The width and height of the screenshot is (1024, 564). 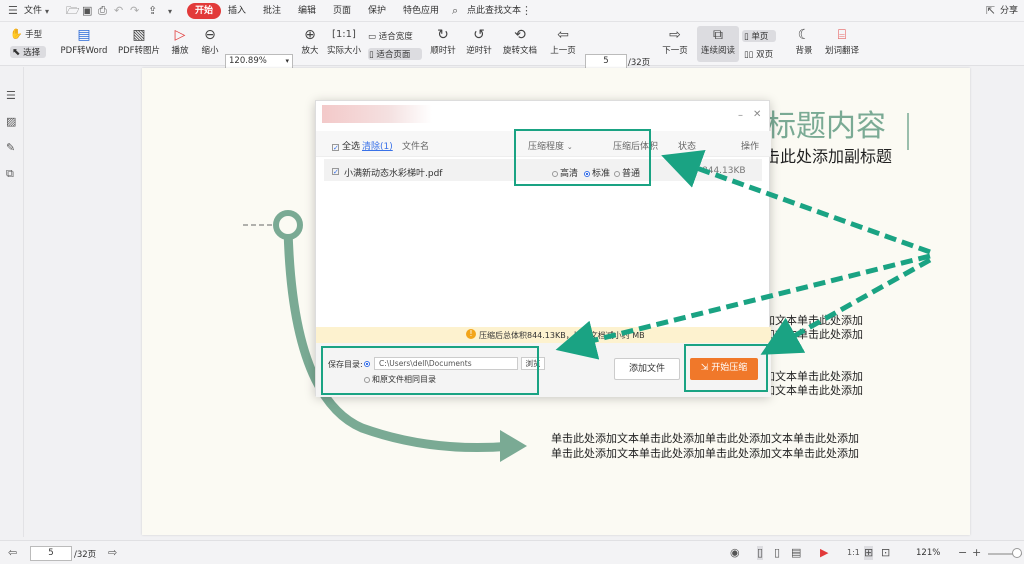 I want to click on single-view-icon: ▯, so click(x=760, y=553).